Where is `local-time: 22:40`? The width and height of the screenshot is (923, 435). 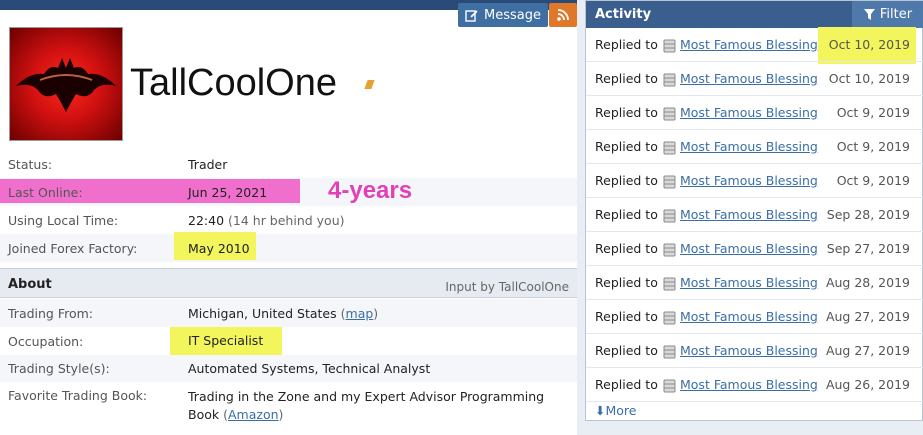 local-time: 22:40 is located at coordinates (206, 220).